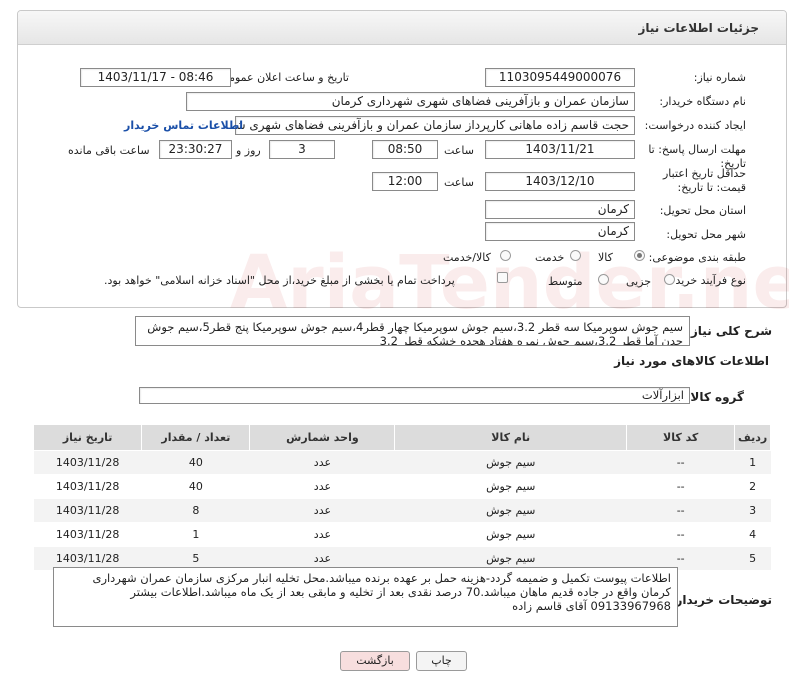 Image resolution: width=789 pixels, height=686 pixels. I want to click on category-goods-label: کالا, so click(605, 257).